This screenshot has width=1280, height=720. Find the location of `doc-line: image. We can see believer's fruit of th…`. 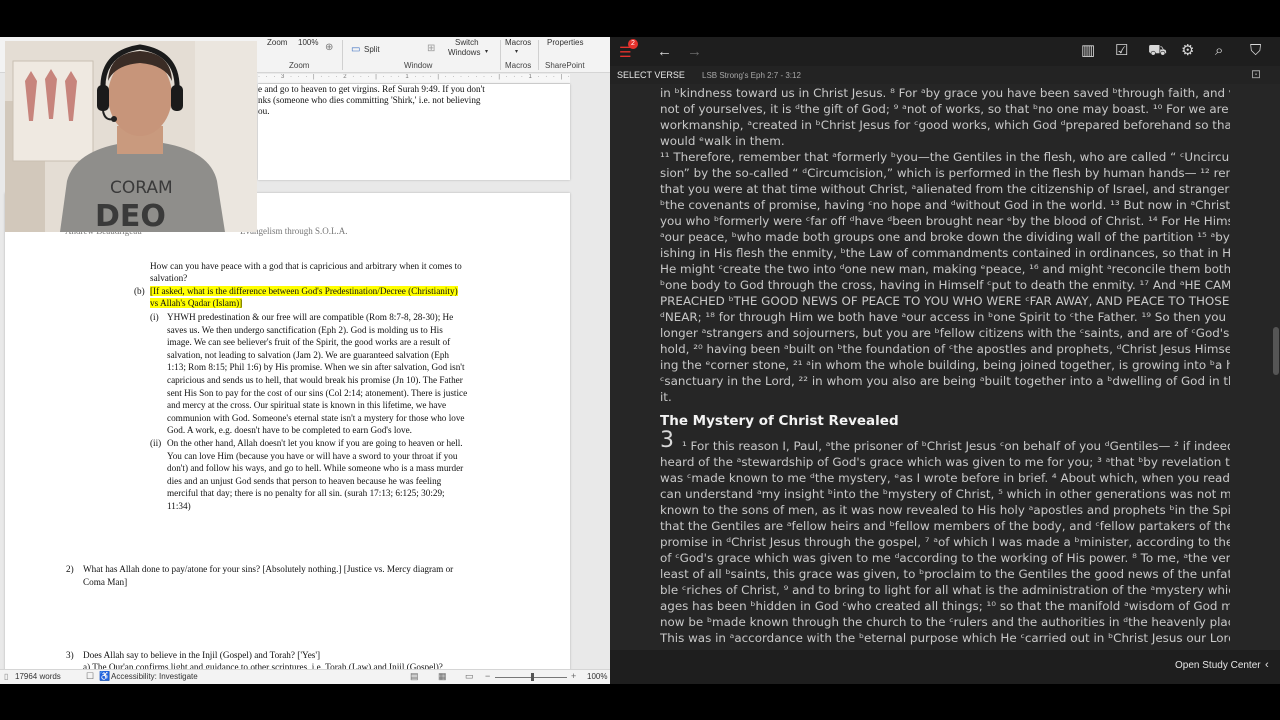

doc-line: image. We can see believer's fruit of th… is located at coordinates (309, 342).